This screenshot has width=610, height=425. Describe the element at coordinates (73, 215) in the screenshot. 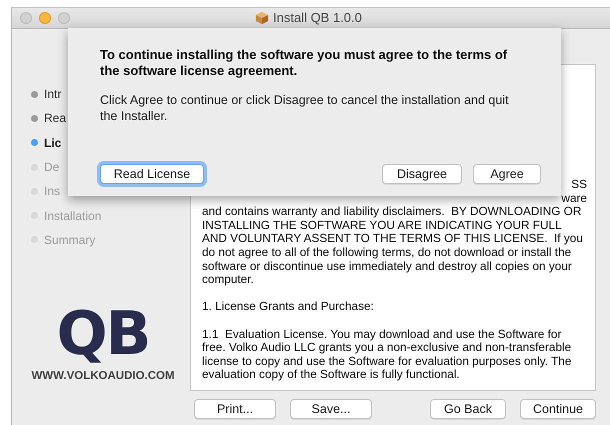

I see `step-label: Installation` at that location.